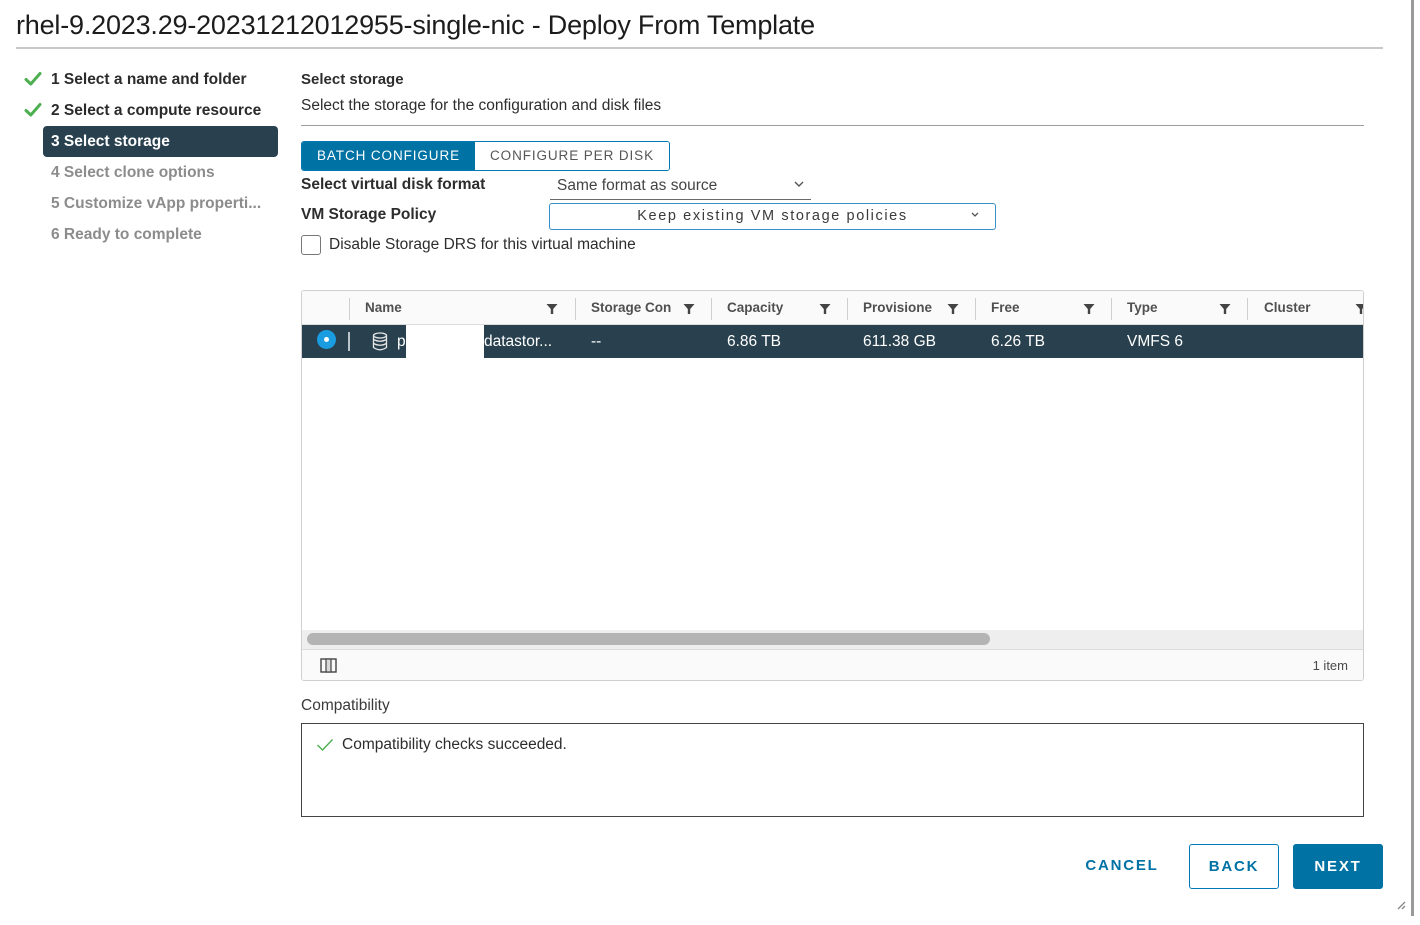 The width and height of the screenshot is (1420, 925). Describe the element at coordinates (345, 705) in the screenshot. I see `compatibility-label: Compatibility` at that location.